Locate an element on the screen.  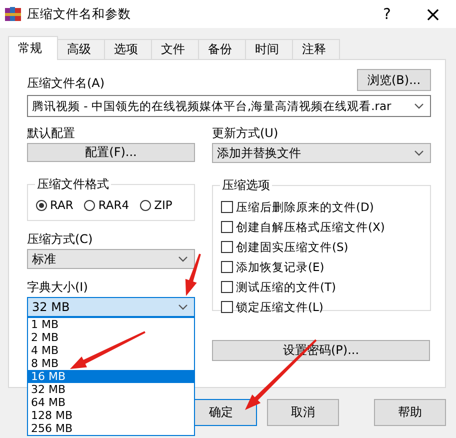
list-option: 16 MB is located at coordinates (111, 376).